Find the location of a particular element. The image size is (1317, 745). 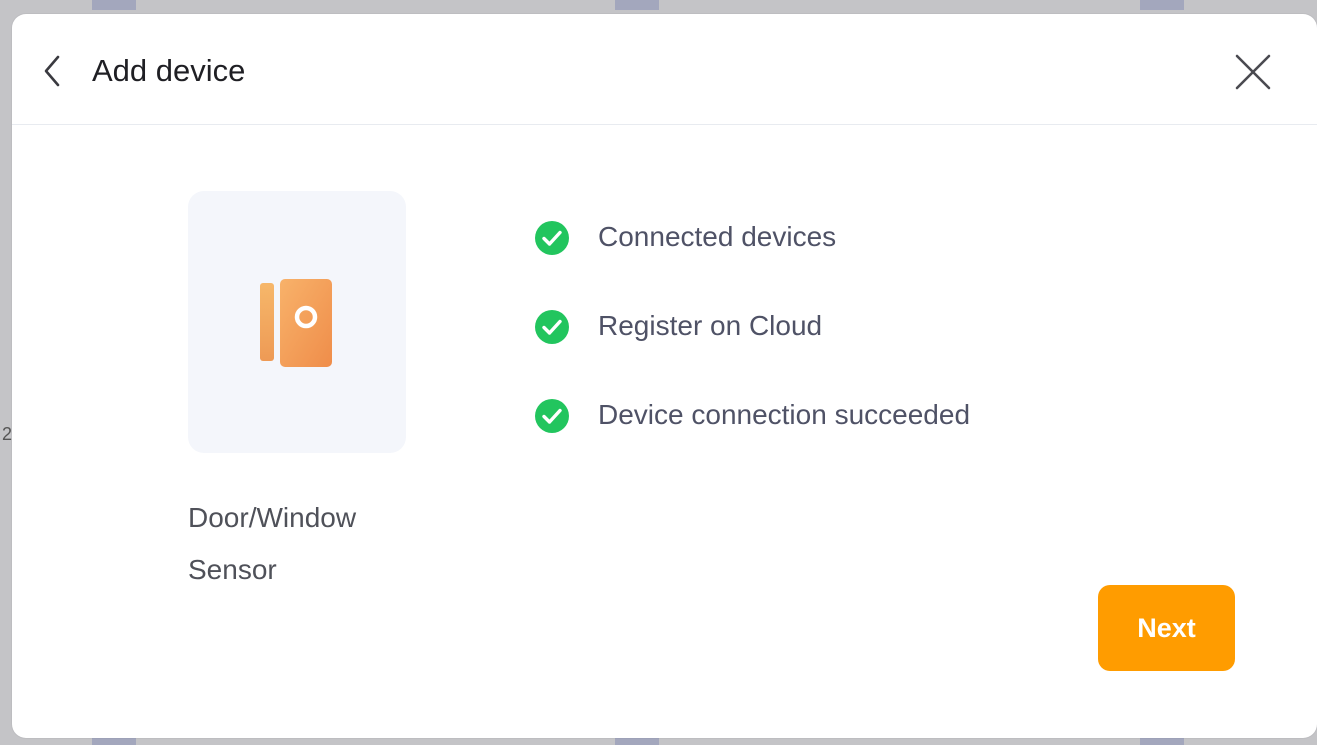

close-icon is located at coordinates (1253, 72).